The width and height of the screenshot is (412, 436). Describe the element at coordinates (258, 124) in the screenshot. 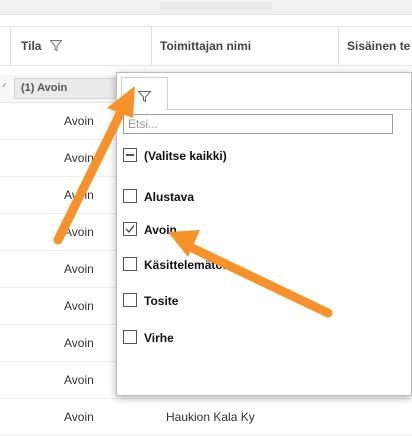

I see `filter-search-input` at that location.